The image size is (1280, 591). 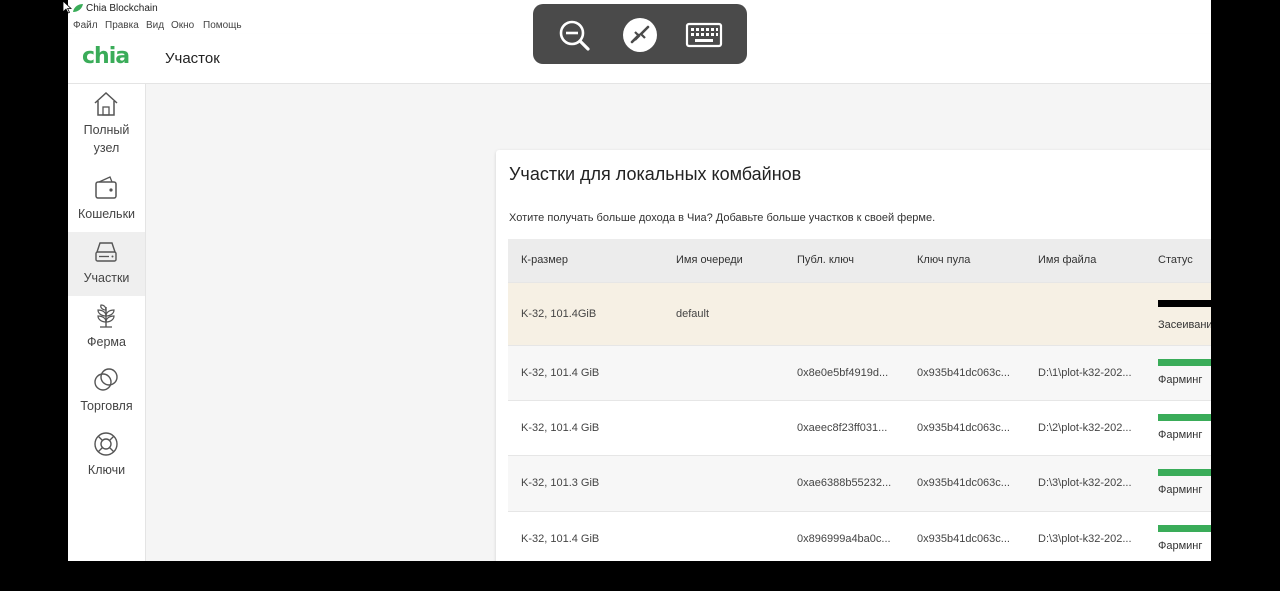 I want to click on sidebar-item-full-node: Полный узел, so click(x=106, y=126).